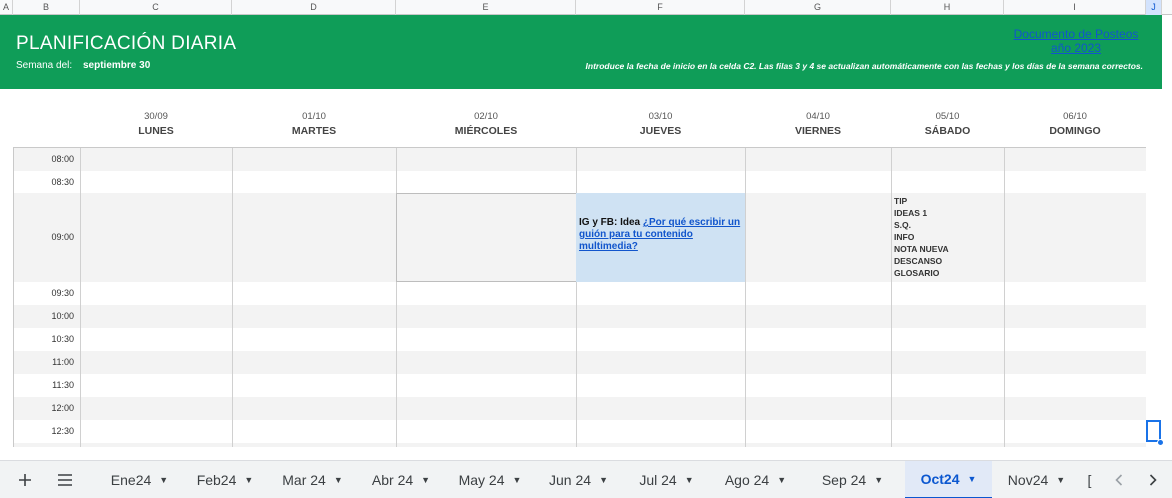  I want to click on sheet-tab: [, so click(1089, 479).